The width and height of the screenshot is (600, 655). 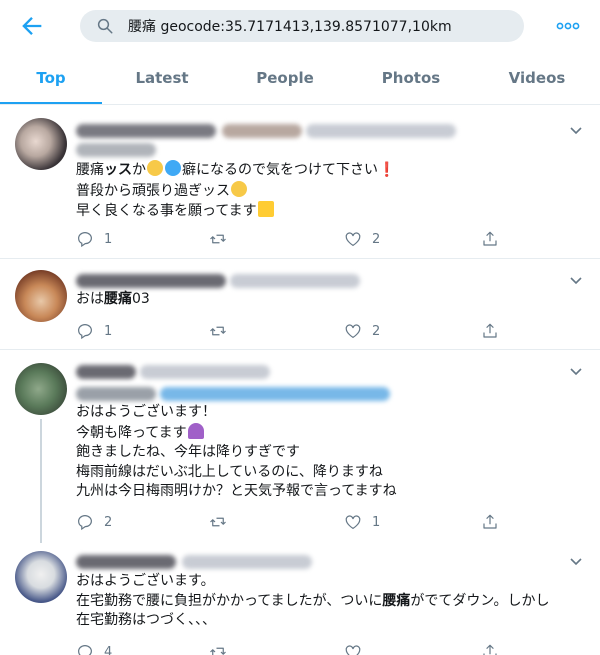 What do you see at coordinates (333, 211) in the screenshot?
I see `tweet-line: 早く良くなる事を願ってます` at bounding box center [333, 211].